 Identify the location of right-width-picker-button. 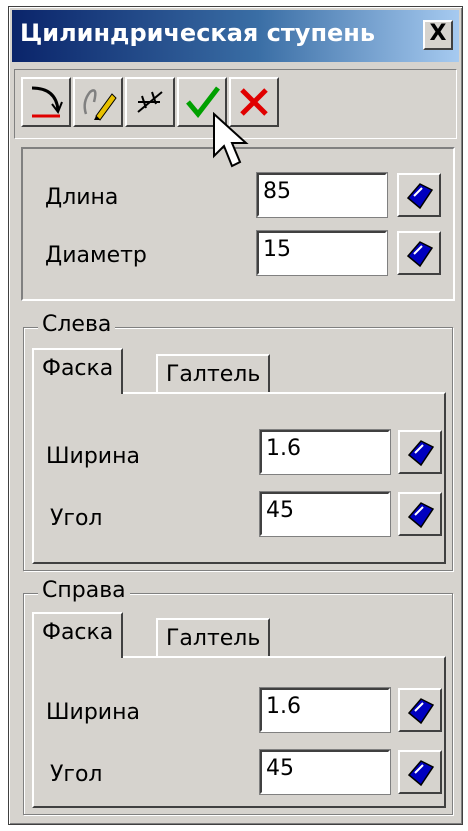
(420, 710).